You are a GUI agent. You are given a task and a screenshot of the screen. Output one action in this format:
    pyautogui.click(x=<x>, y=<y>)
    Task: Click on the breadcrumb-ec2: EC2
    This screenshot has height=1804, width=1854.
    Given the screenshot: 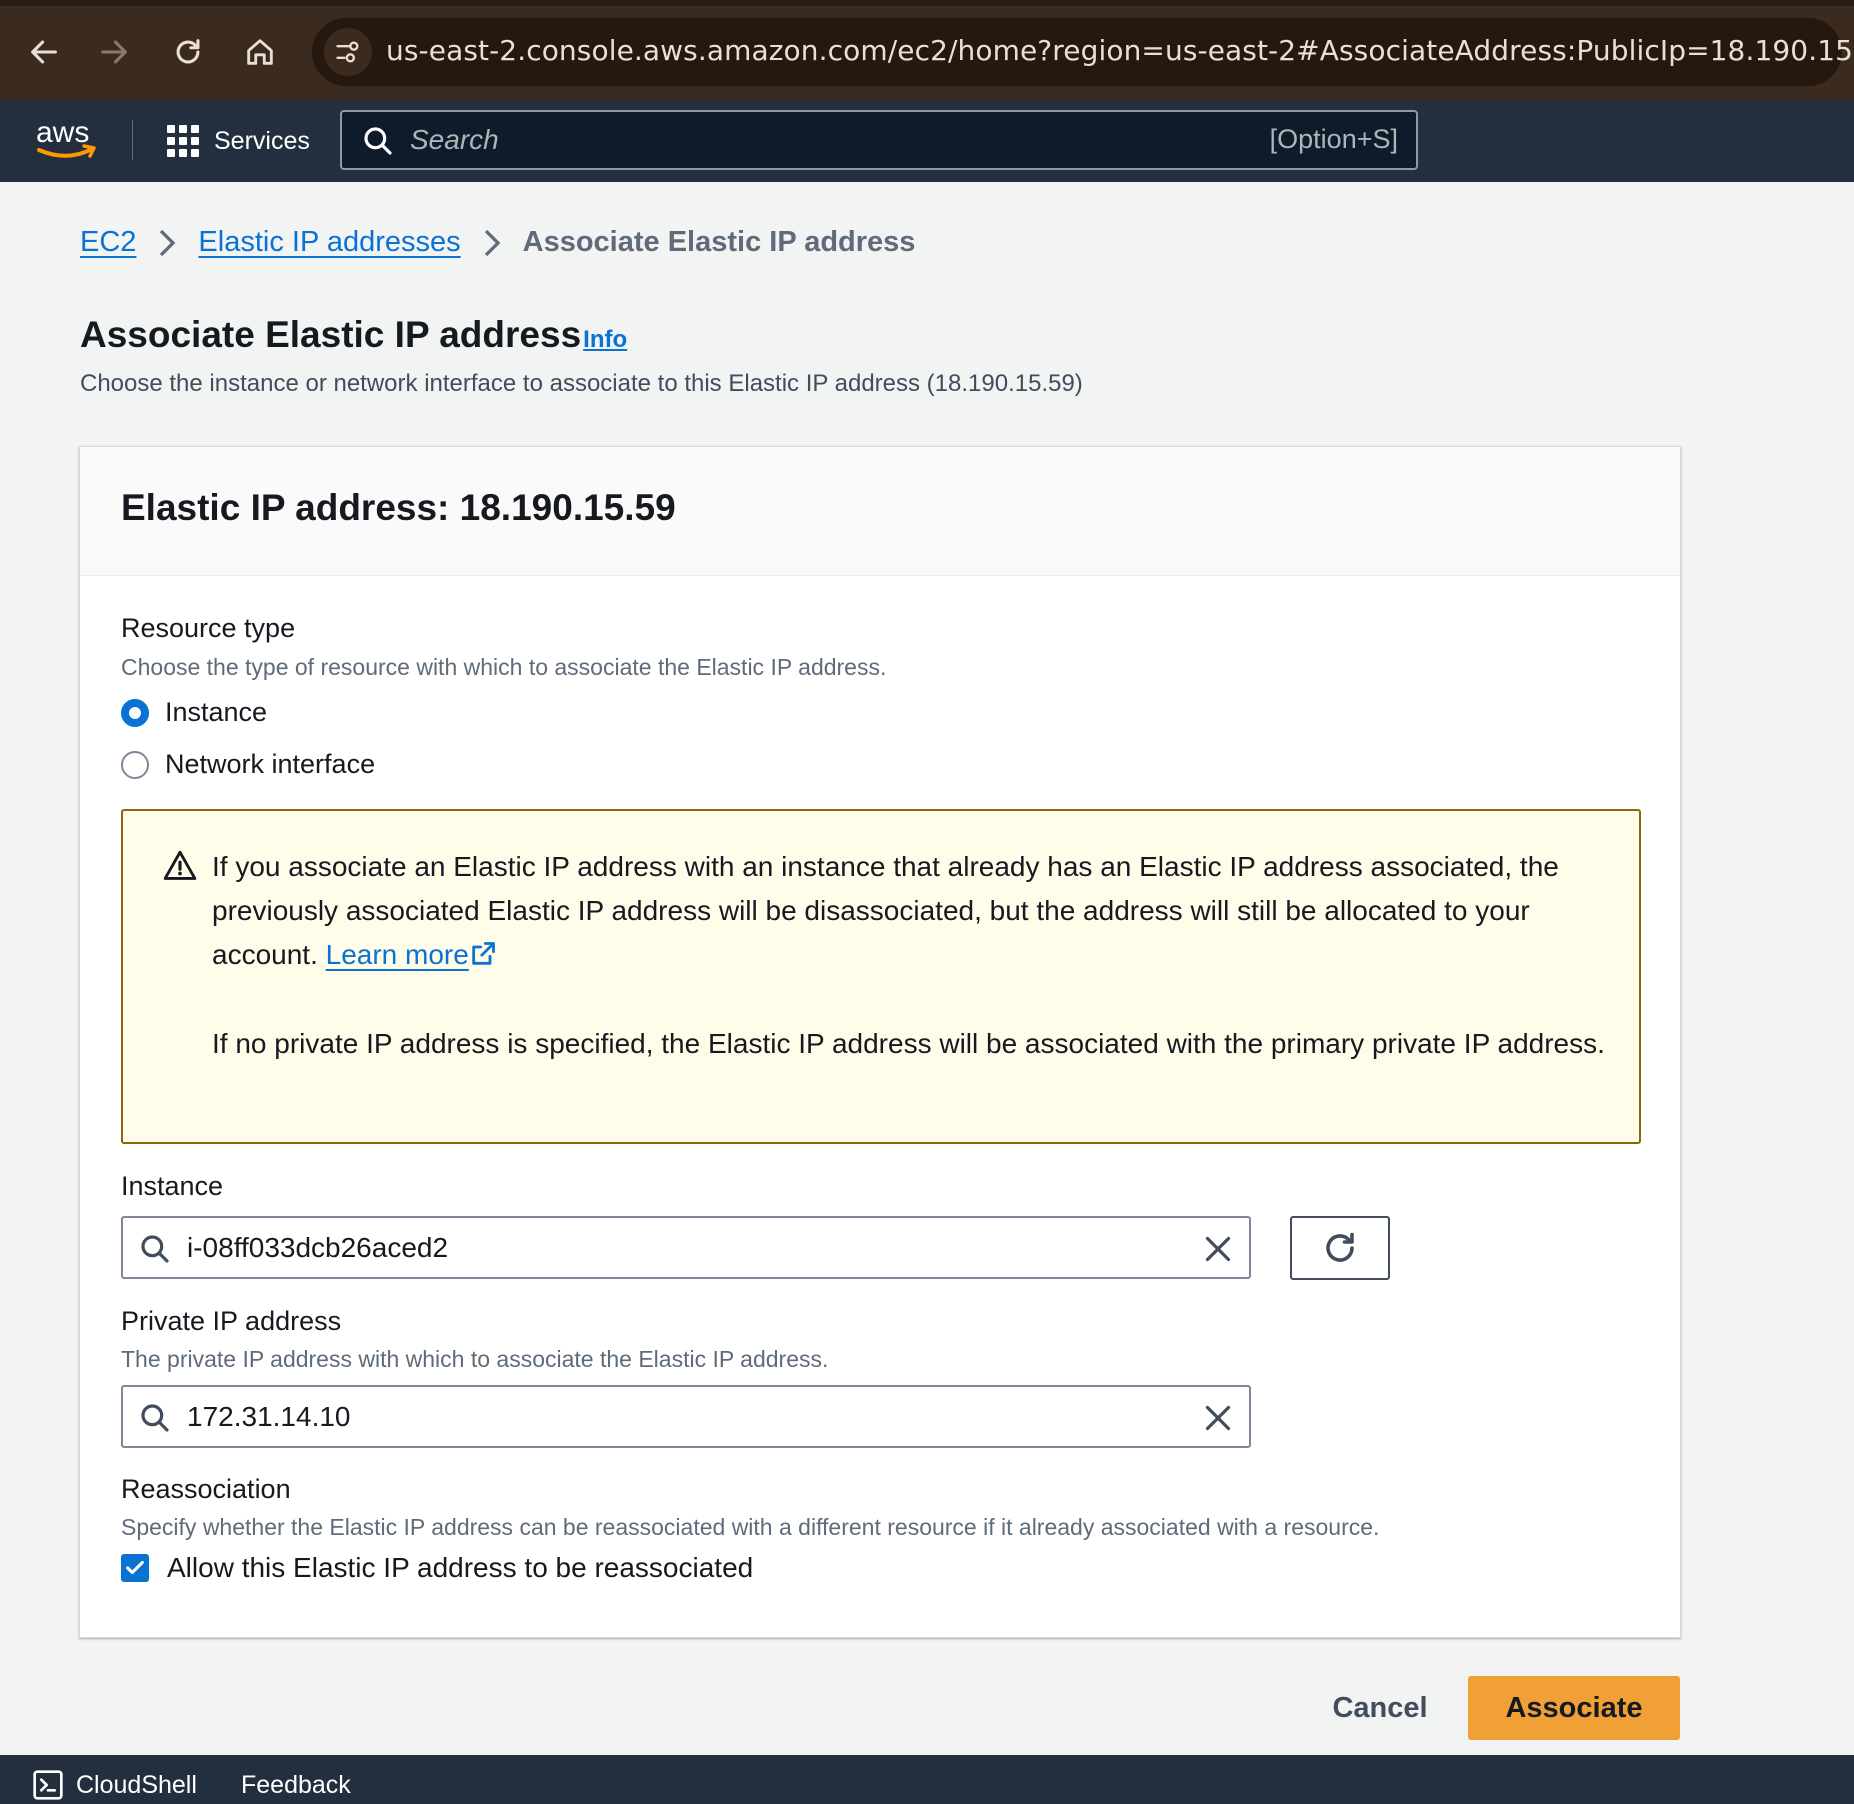 What is the action you would take?
    pyautogui.click(x=108, y=242)
    